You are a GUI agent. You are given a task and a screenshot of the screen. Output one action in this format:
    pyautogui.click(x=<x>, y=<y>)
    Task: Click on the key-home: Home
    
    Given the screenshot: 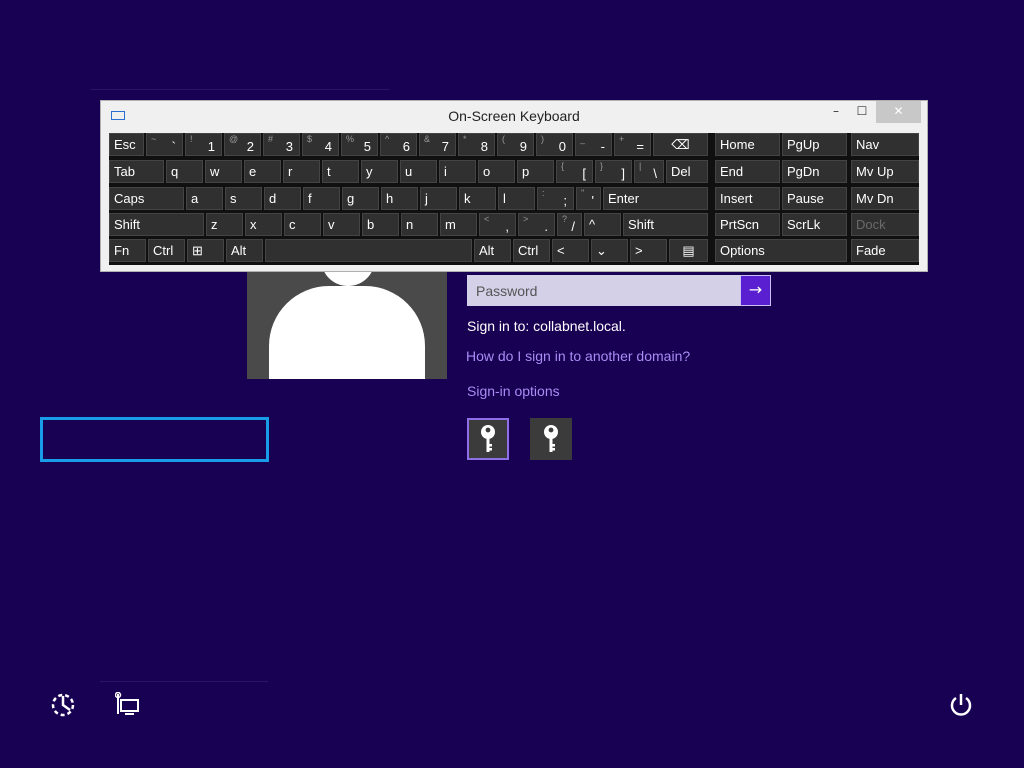 What is the action you would take?
    pyautogui.click(x=747, y=144)
    